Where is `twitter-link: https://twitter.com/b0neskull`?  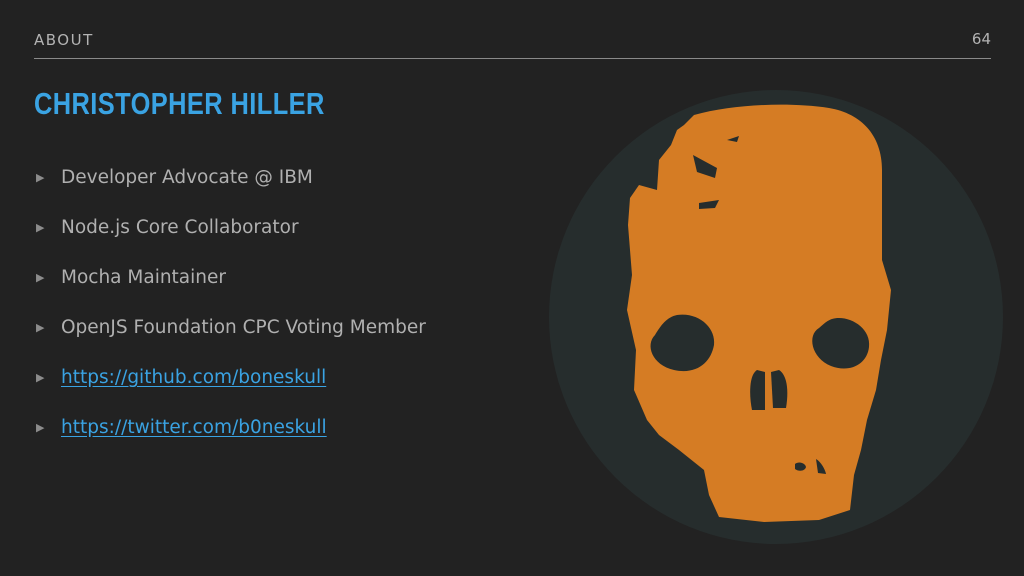 twitter-link: https://twitter.com/b0neskull is located at coordinates (194, 428).